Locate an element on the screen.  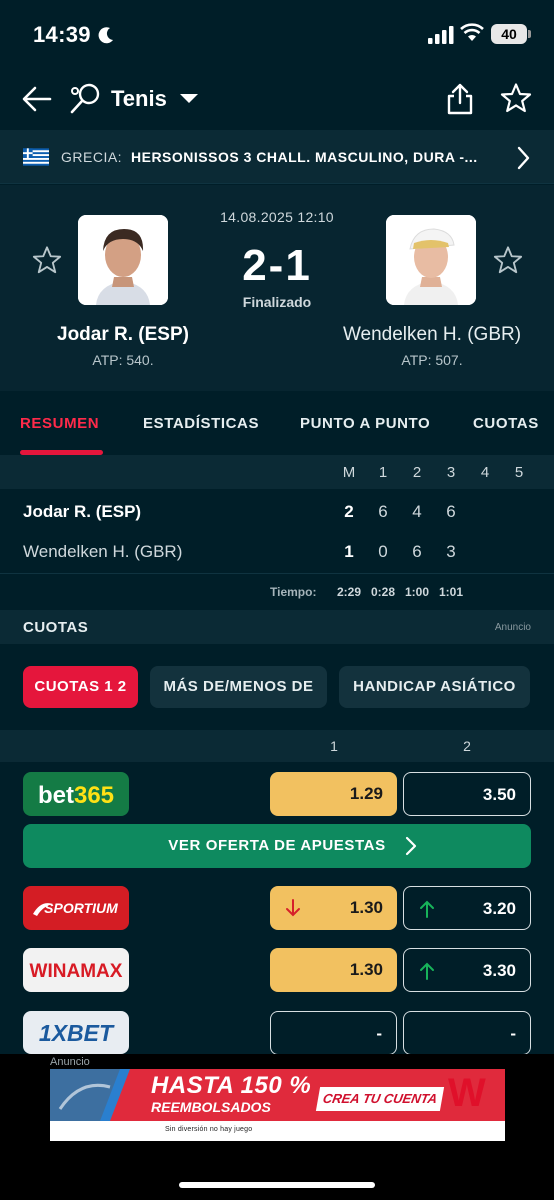
column-header: 3 is located at coordinates (451, 472).